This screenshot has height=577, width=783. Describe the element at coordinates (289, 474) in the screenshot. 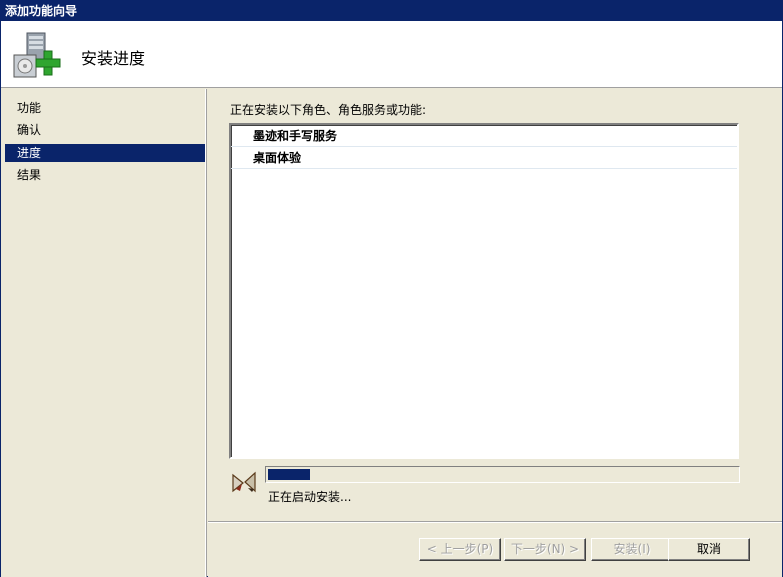

I see `progress-fill` at that location.